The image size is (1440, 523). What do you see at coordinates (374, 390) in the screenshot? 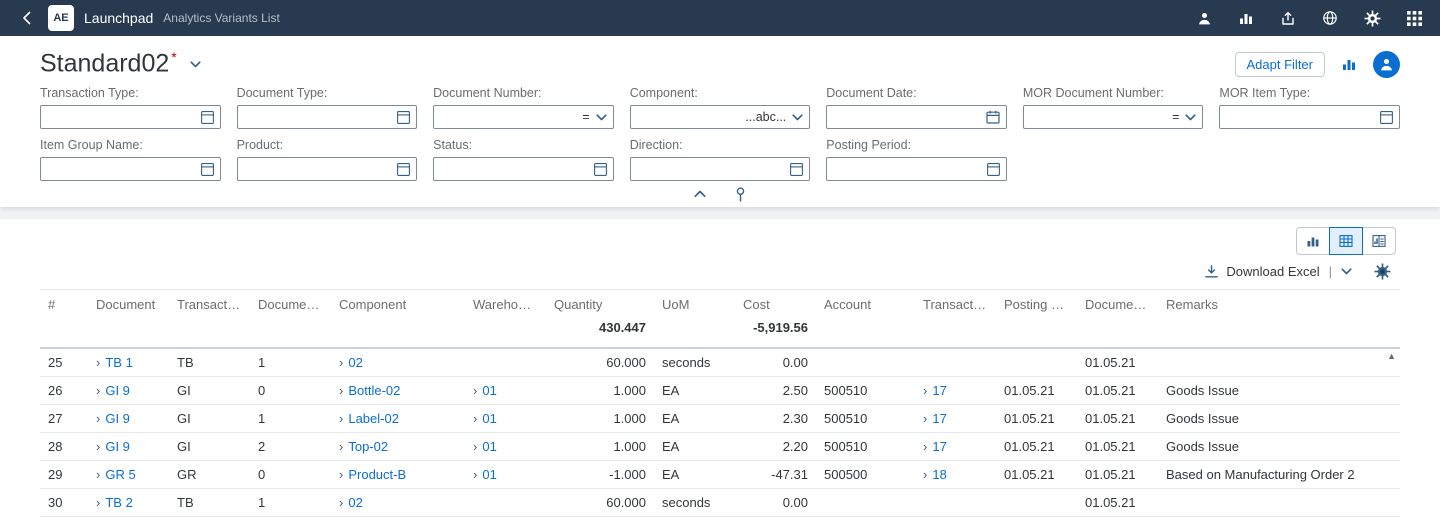
I see `cell-link: Bottle-02` at bounding box center [374, 390].